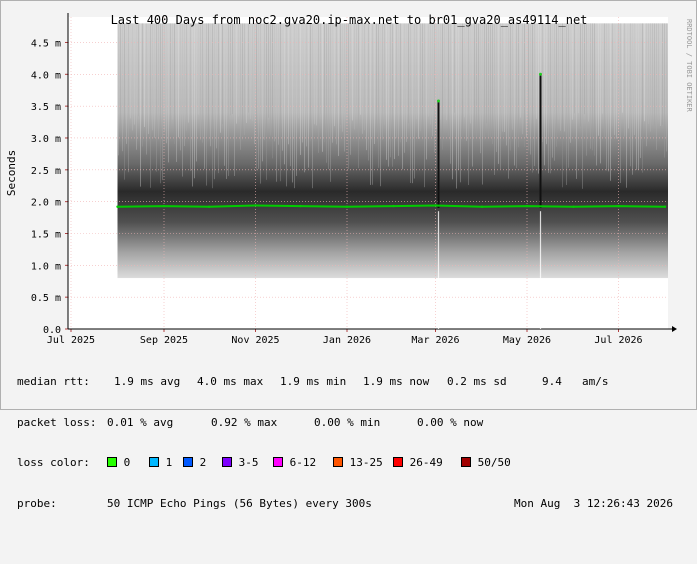  Describe the element at coordinates (140, 422) in the screenshot. I see `packet-loss-avg: 0.01 % avg` at that location.